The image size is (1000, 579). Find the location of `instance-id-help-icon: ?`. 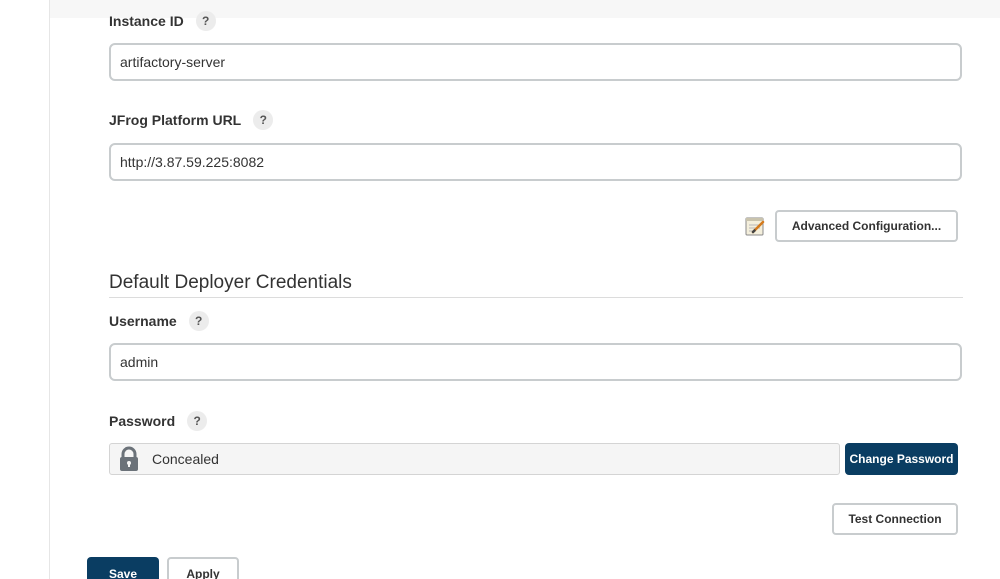

instance-id-help-icon: ? is located at coordinates (205, 21).